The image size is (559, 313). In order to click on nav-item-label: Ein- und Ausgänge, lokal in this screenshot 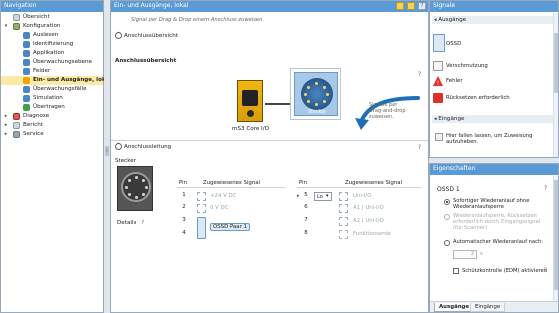, I will do `click(72, 80)`.